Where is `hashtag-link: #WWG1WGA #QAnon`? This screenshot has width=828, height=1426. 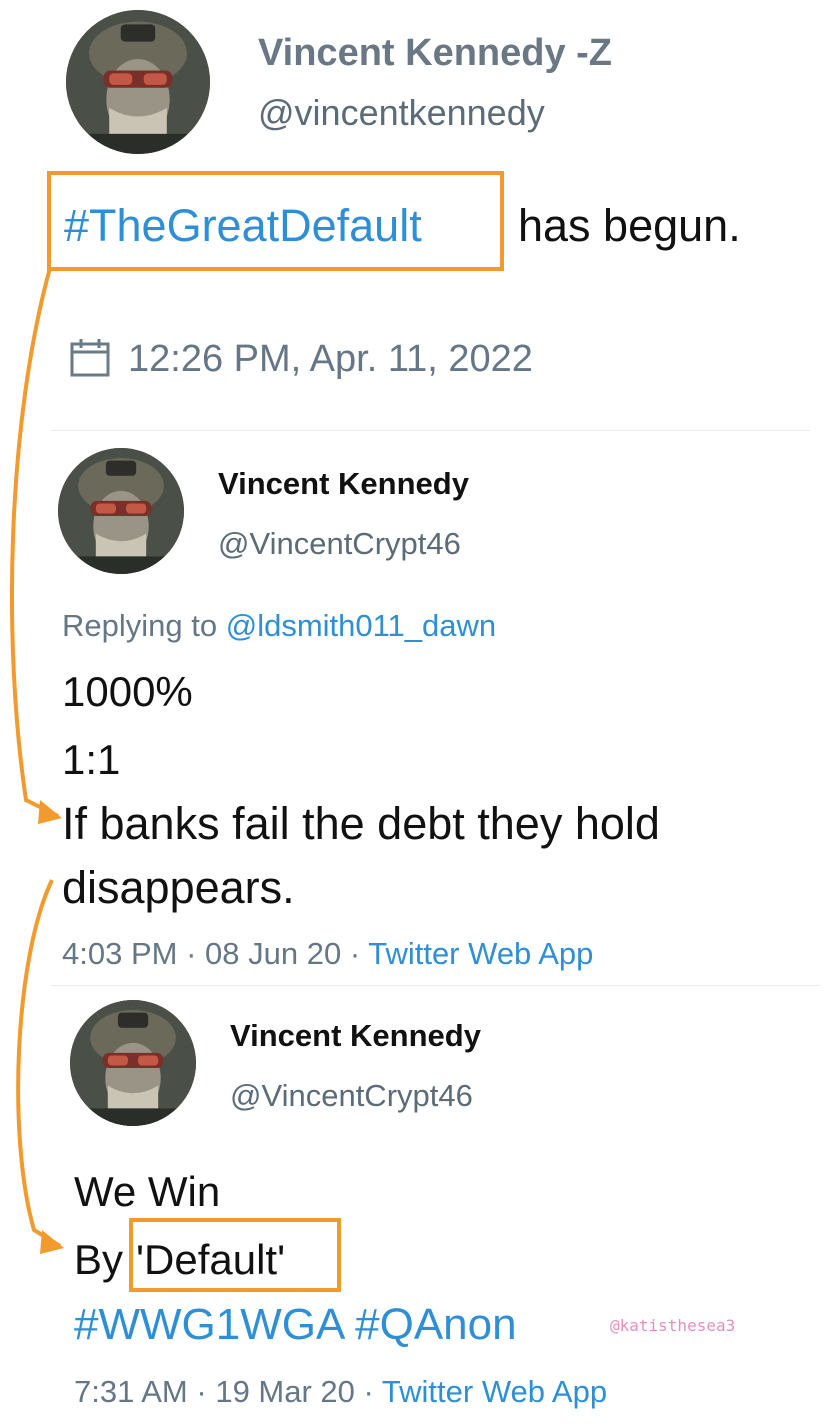
hashtag-link: #WWG1WGA #QAnon is located at coordinates (295, 1325).